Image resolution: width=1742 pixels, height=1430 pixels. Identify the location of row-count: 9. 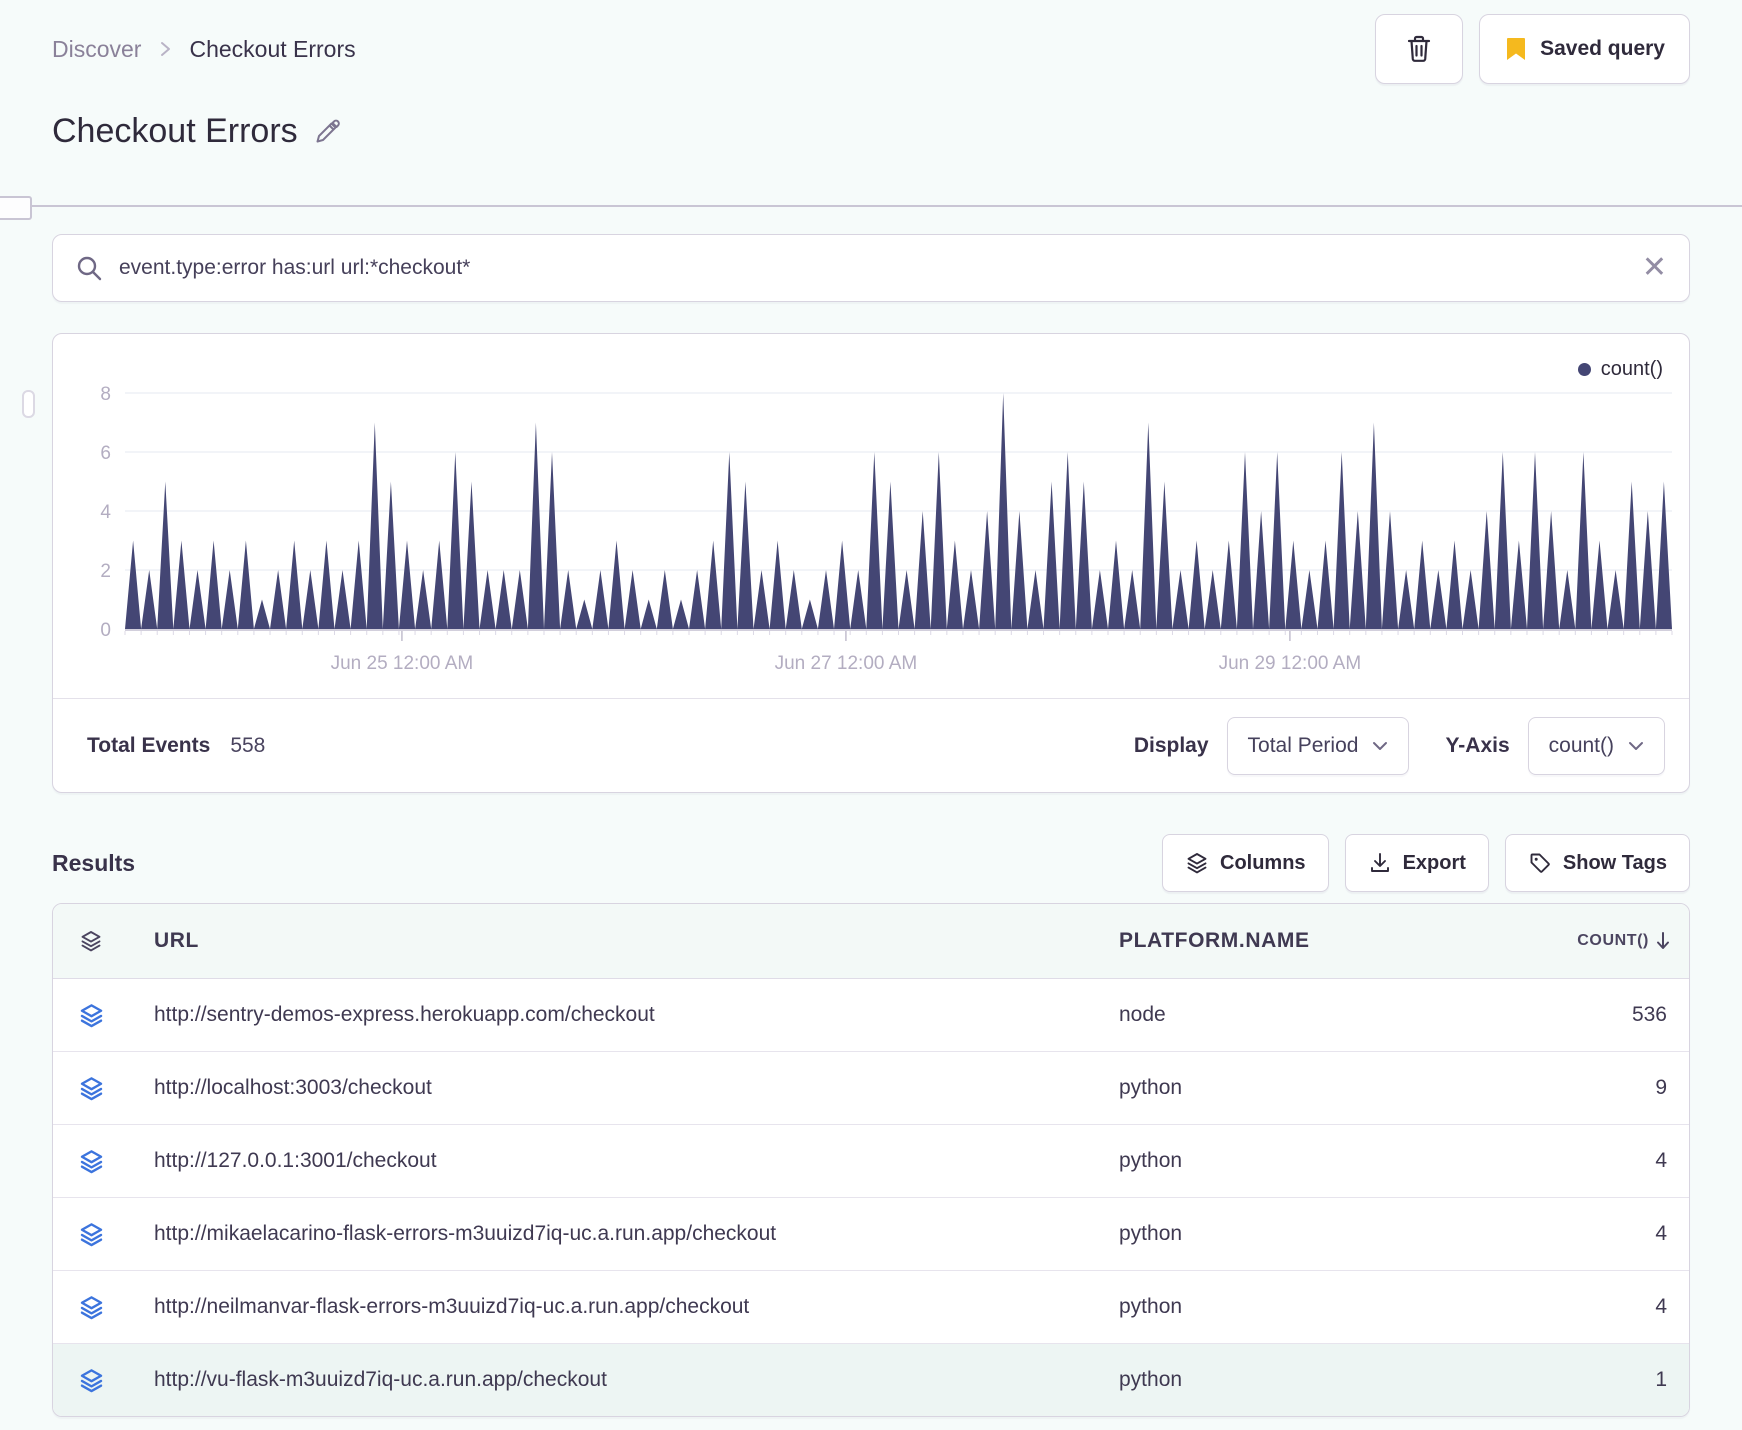
(1661, 1087).